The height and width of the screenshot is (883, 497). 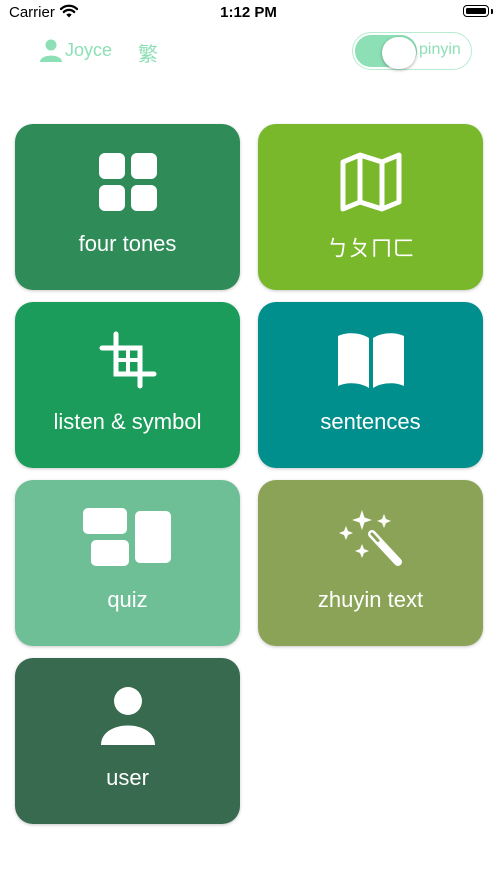 I want to click on tile-label: zhuyin text, so click(x=370, y=599).